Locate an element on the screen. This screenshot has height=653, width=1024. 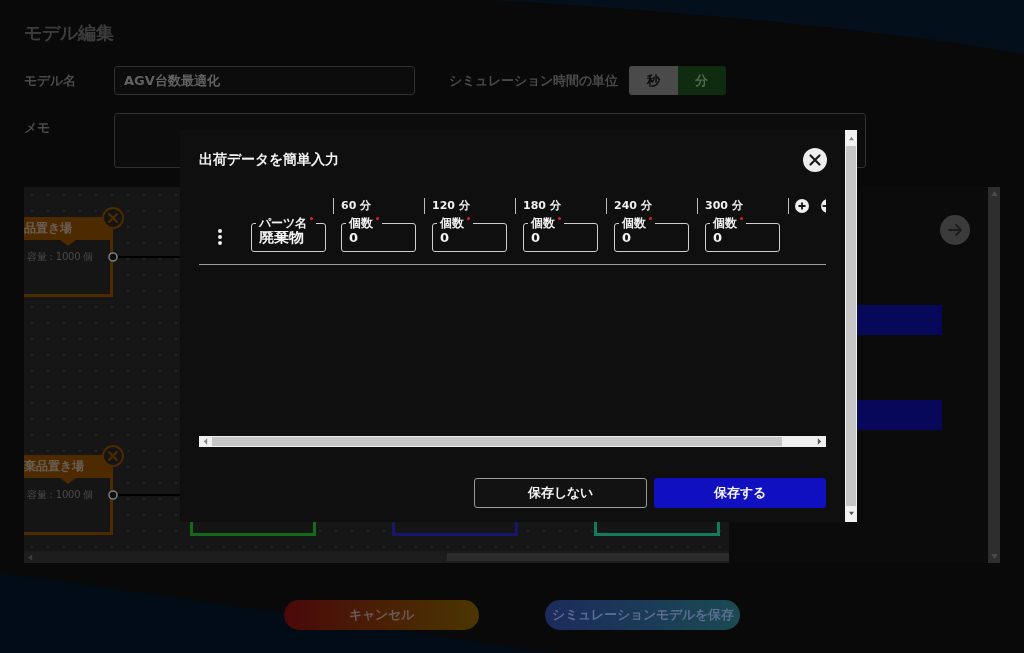
close-button is located at coordinates (815, 160).